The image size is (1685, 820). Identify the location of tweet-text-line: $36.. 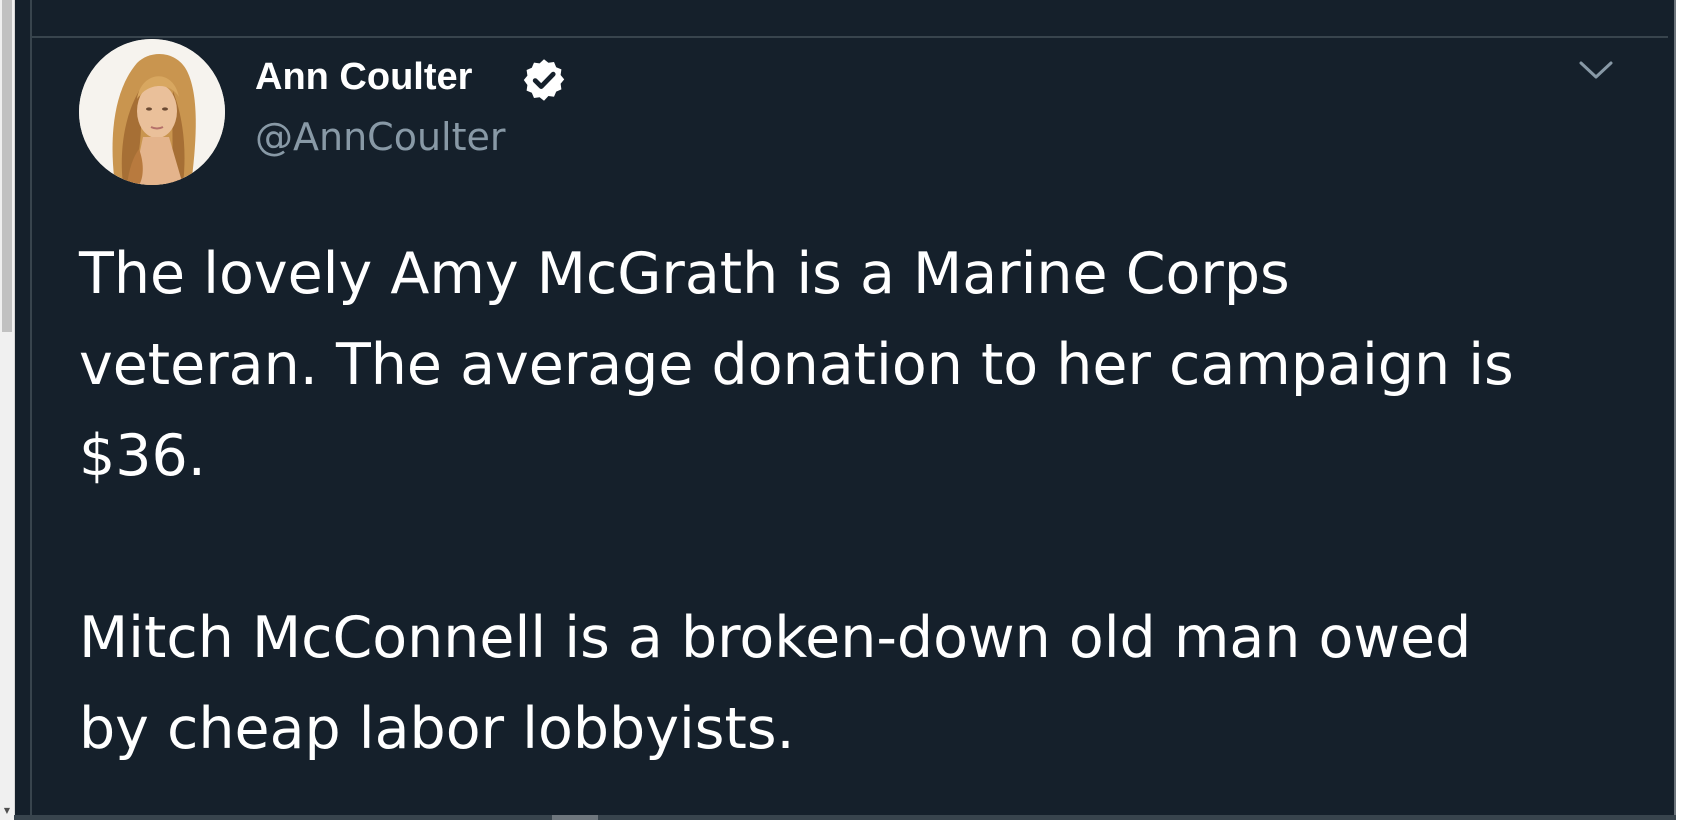
(142, 456).